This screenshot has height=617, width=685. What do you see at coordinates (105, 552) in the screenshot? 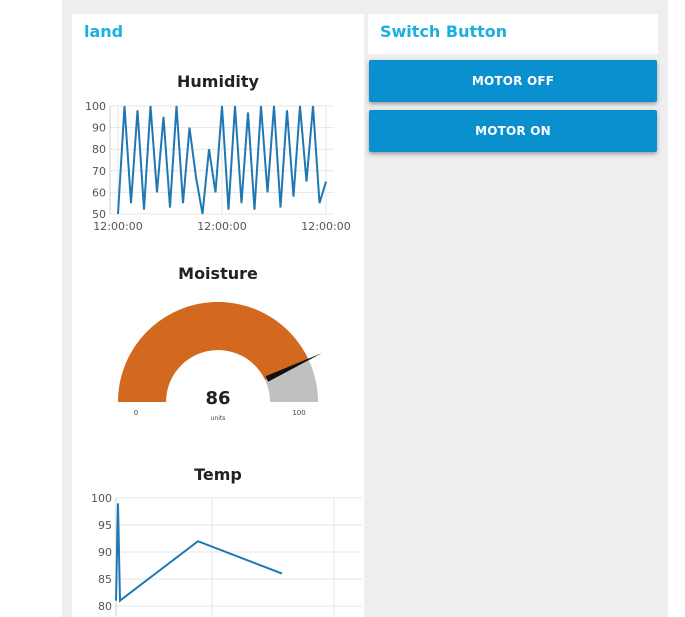
I see `temp-y-tick-label: 90` at bounding box center [105, 552].